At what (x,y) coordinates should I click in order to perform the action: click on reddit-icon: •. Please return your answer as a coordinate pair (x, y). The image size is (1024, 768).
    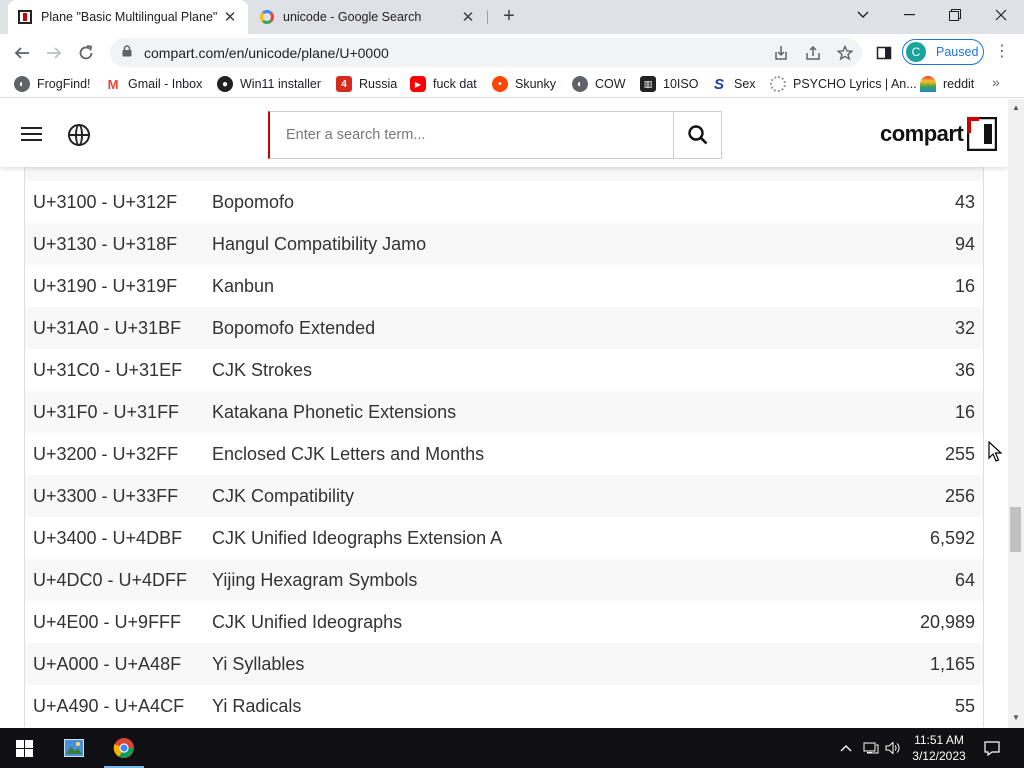
    Looking at the image, I should click on (500, 84).